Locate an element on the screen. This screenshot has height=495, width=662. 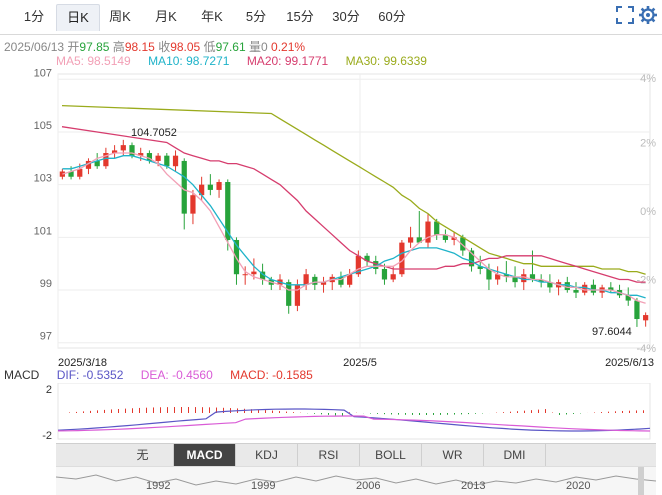
macd-chart: 2-2 is located at coordinates (331, 412).